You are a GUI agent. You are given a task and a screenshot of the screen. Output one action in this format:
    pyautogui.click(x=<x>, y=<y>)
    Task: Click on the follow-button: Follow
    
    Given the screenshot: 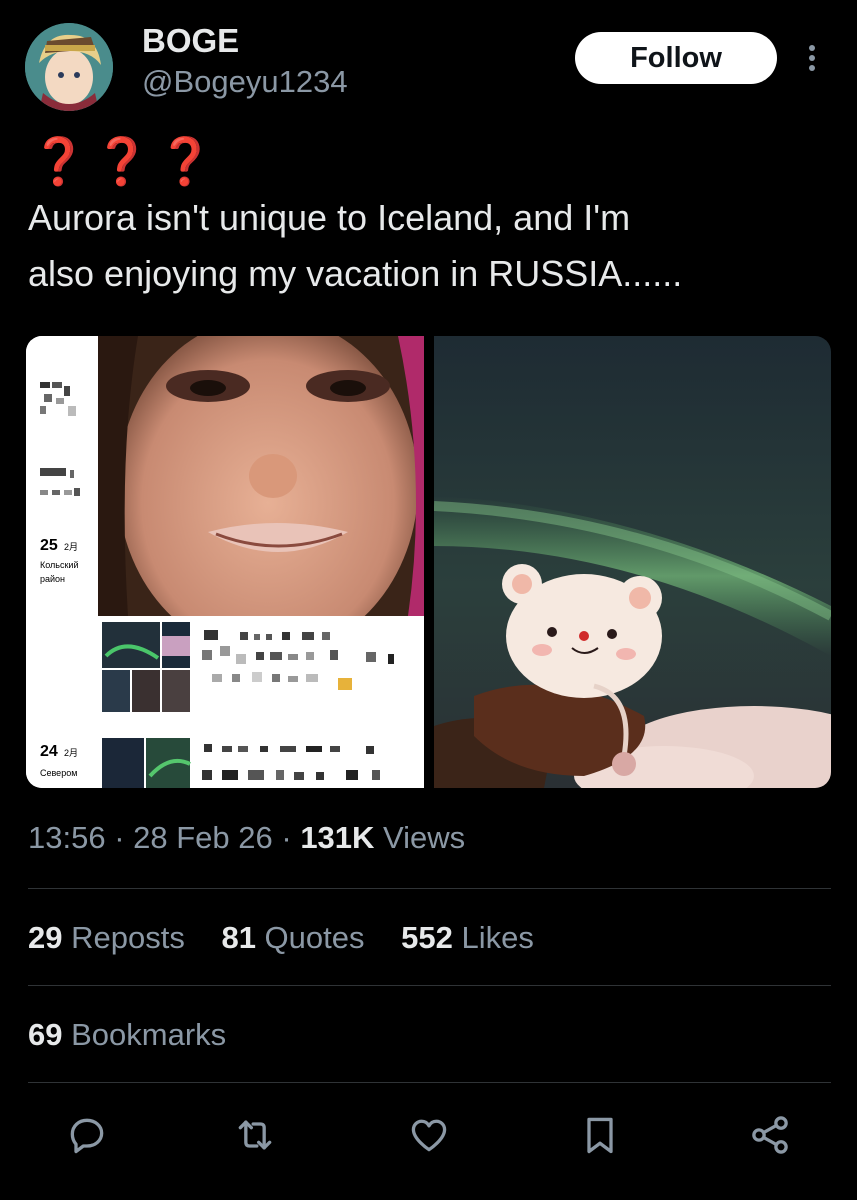 What is the action you would take?
    pyautogui.click(x=676, y=58)
    